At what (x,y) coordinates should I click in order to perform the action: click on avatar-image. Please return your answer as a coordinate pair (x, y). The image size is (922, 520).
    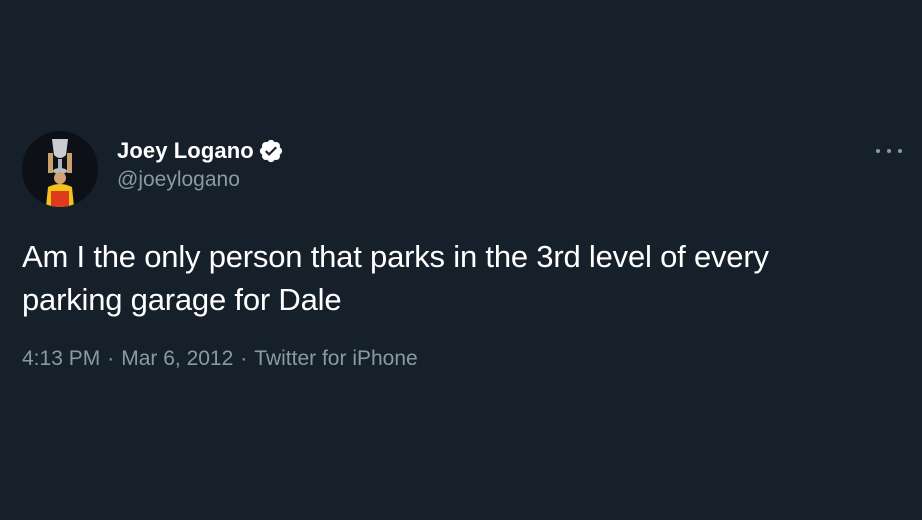
    Looking at the image, I should click on (60, 169).